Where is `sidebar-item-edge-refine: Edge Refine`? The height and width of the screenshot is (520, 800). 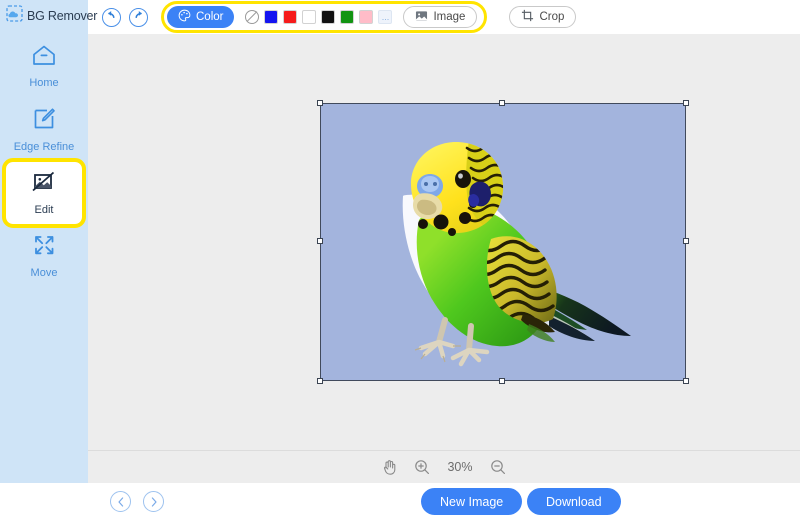 sidebar-item-edge-refine: Edge Refine is located at coordinates (44, 130).